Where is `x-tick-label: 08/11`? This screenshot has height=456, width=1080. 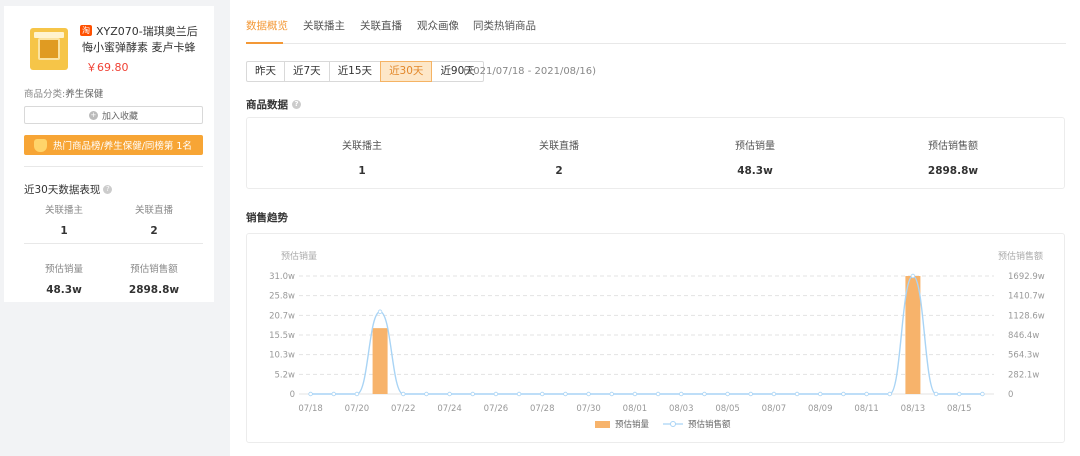 x-tick-label: 08/11 is located at coordinates (866, 409).